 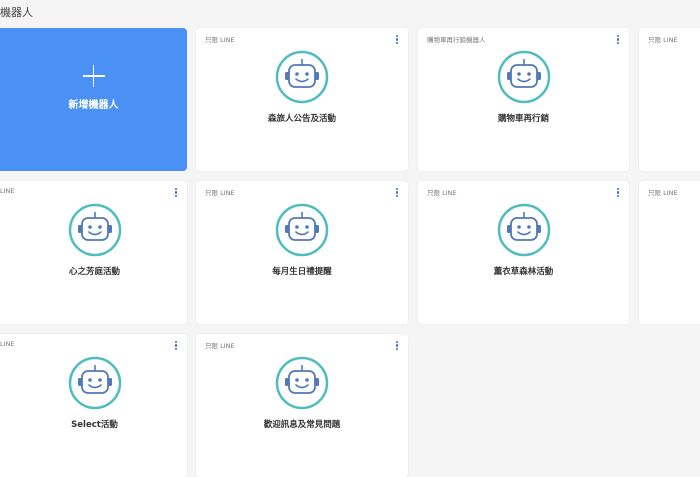 I want to click on plus-icon, so click(x=93, y=76).